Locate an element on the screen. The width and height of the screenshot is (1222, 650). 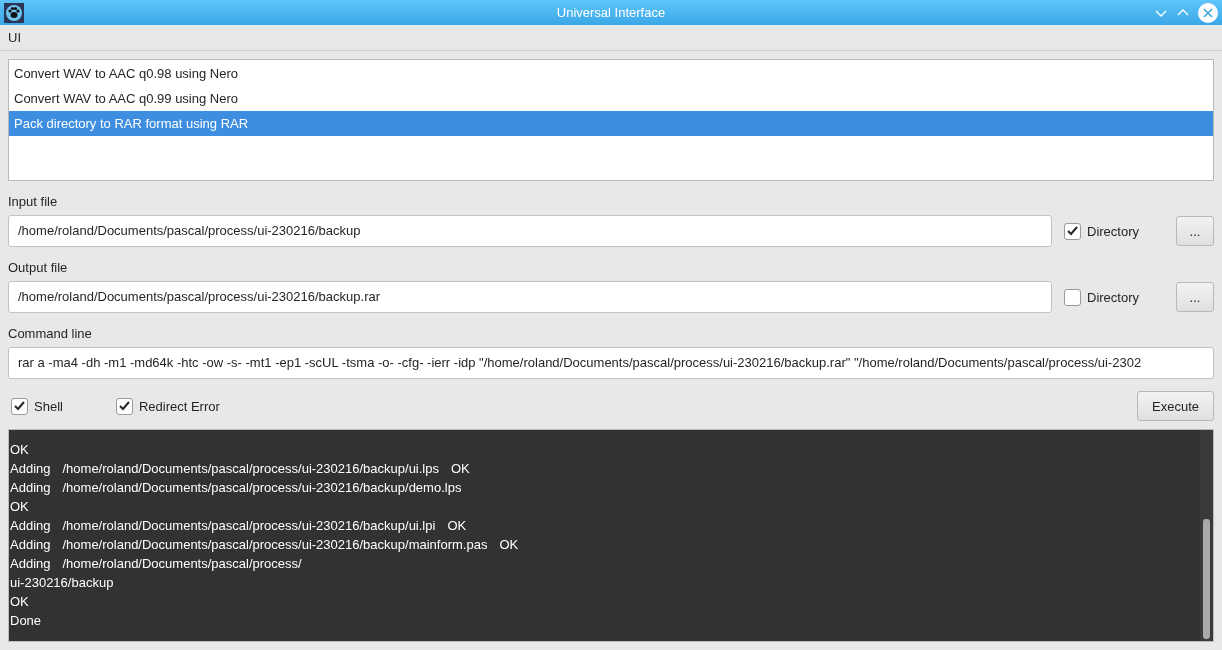
console-text: ui-230216/backup is located at coordinates (62, 583).